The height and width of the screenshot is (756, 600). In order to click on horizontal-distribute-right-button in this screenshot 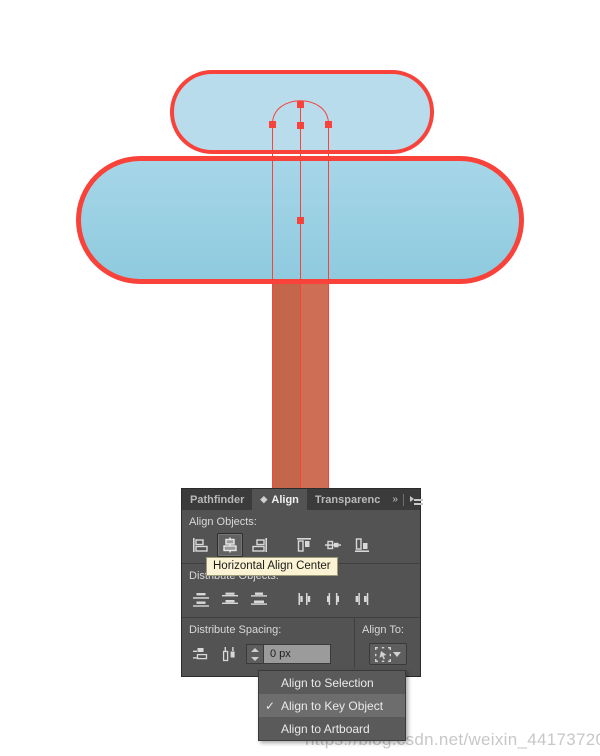, I will do `click(362, 599)`.